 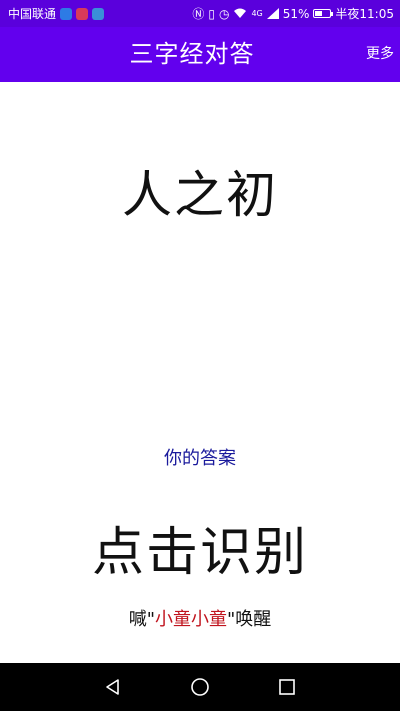 What do you see at coordinates (98, 13) in the screenshot?
I see `app-icon` at bounding box center [98, 13].